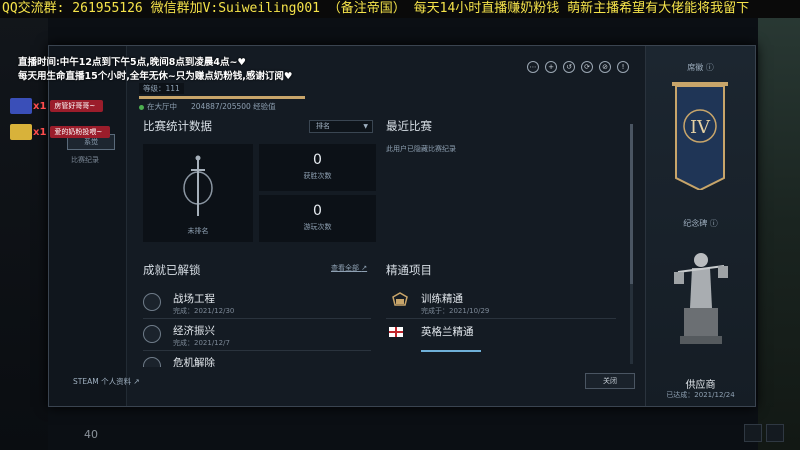 The height and width of the screenshot is (450, 800). I want to click on stats-title: 比赛统计数据, so click(177, 126).